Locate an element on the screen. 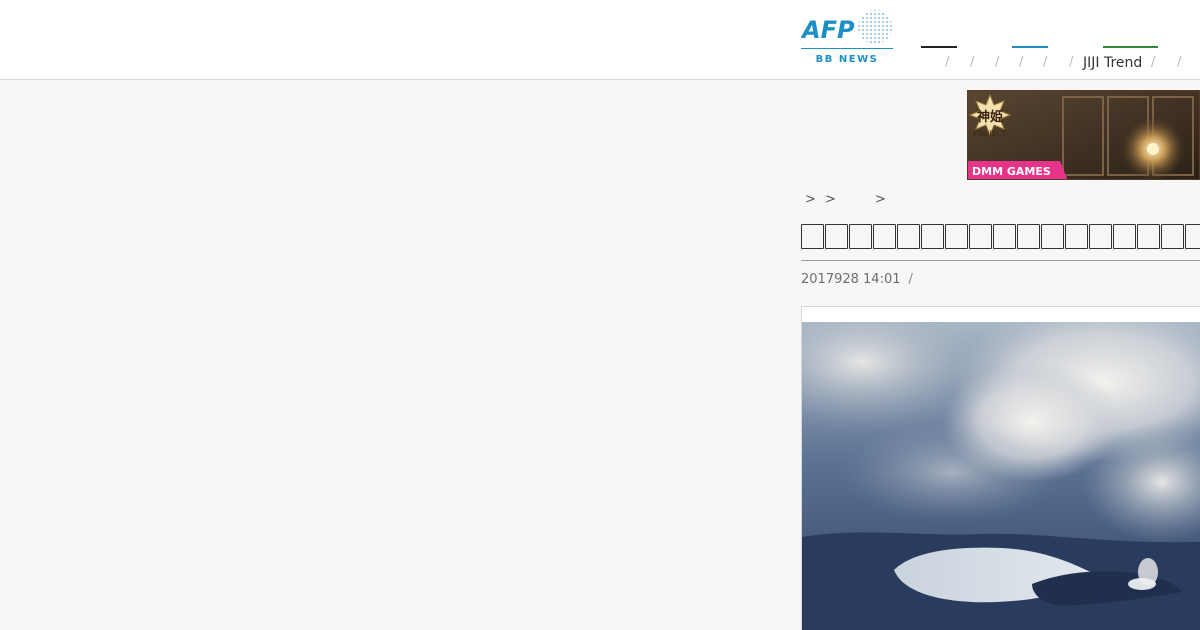 This screenshot has width=1200, height=630. nav-active-underline-jiji is located at coordinates (1130, 47).